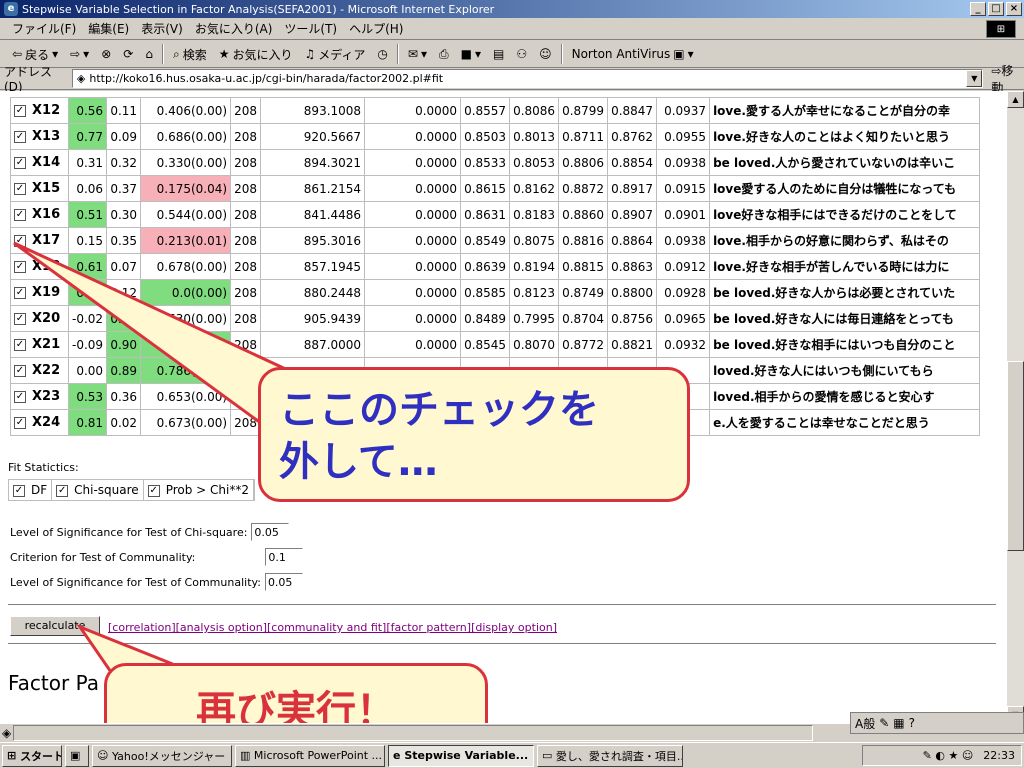  What do you see at coordinates (978, 9) in the screenshot?
I see `minimize-button: _` at bounding box center [978, 9].